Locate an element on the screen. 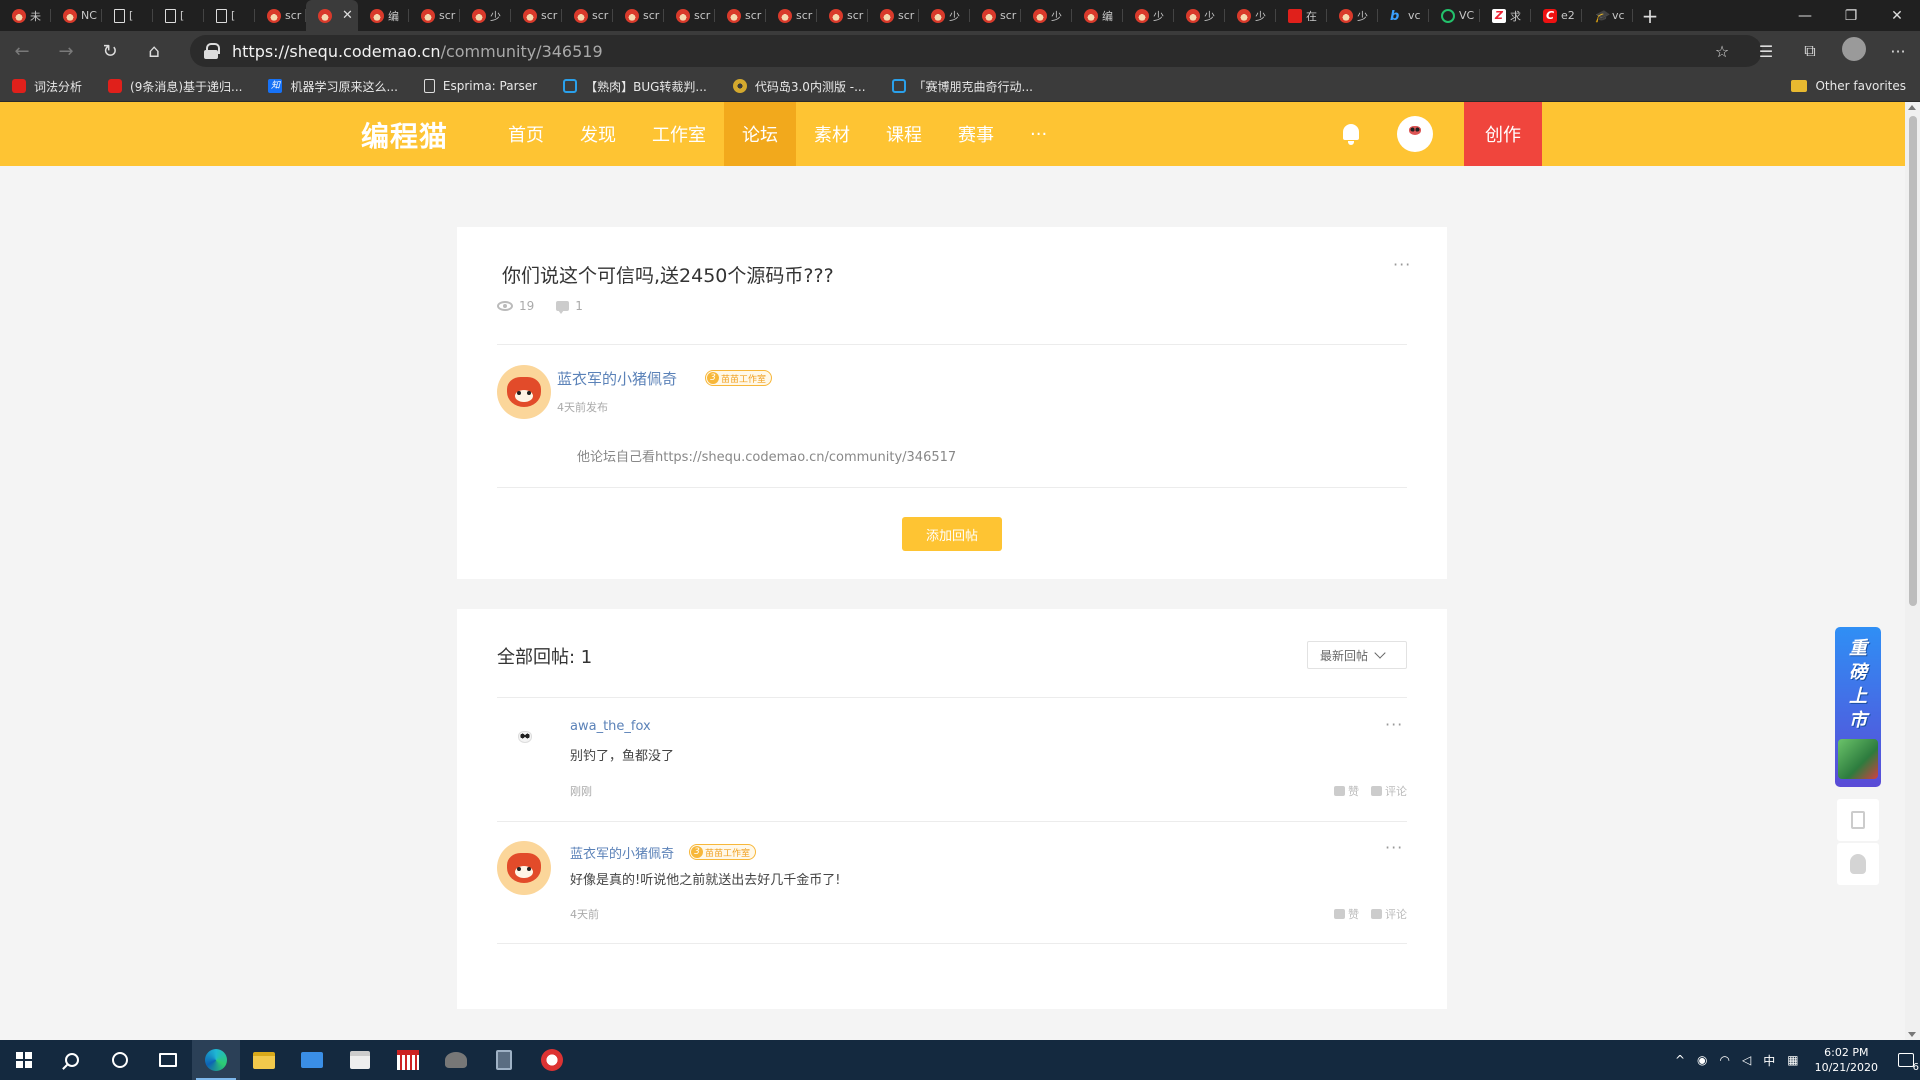 This screenshot has height=1080, width=1920. scroll-up-icon is located at coordinates (1912, 107).